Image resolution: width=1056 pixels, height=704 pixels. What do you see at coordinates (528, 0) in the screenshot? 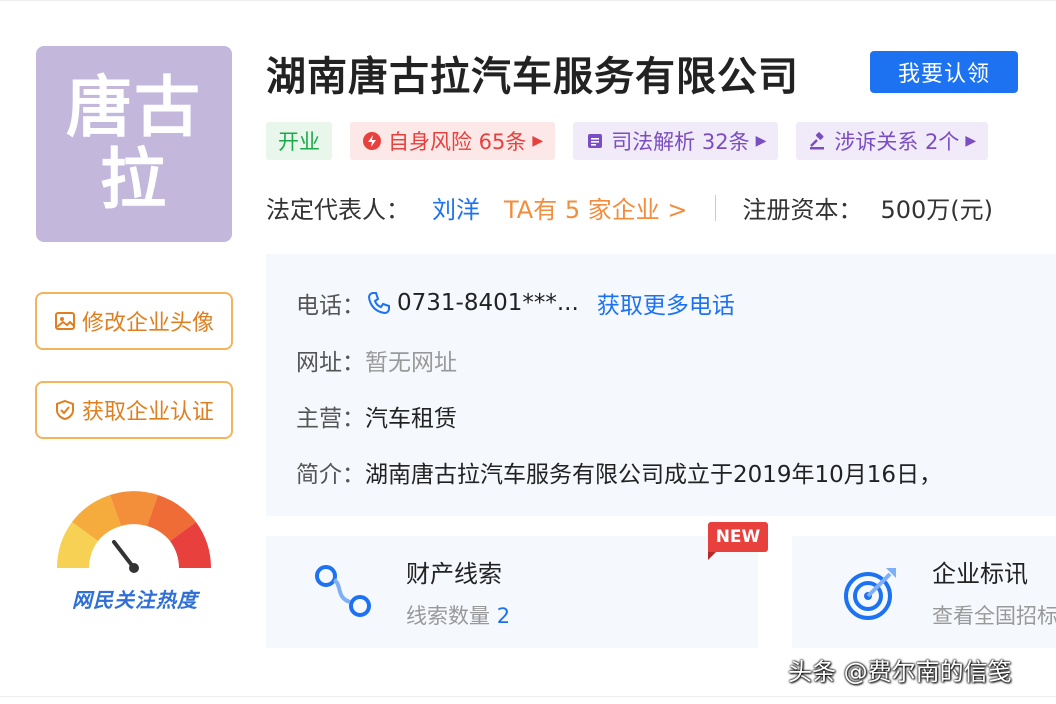
I see `top-divider` at bounding box center [528, 0].